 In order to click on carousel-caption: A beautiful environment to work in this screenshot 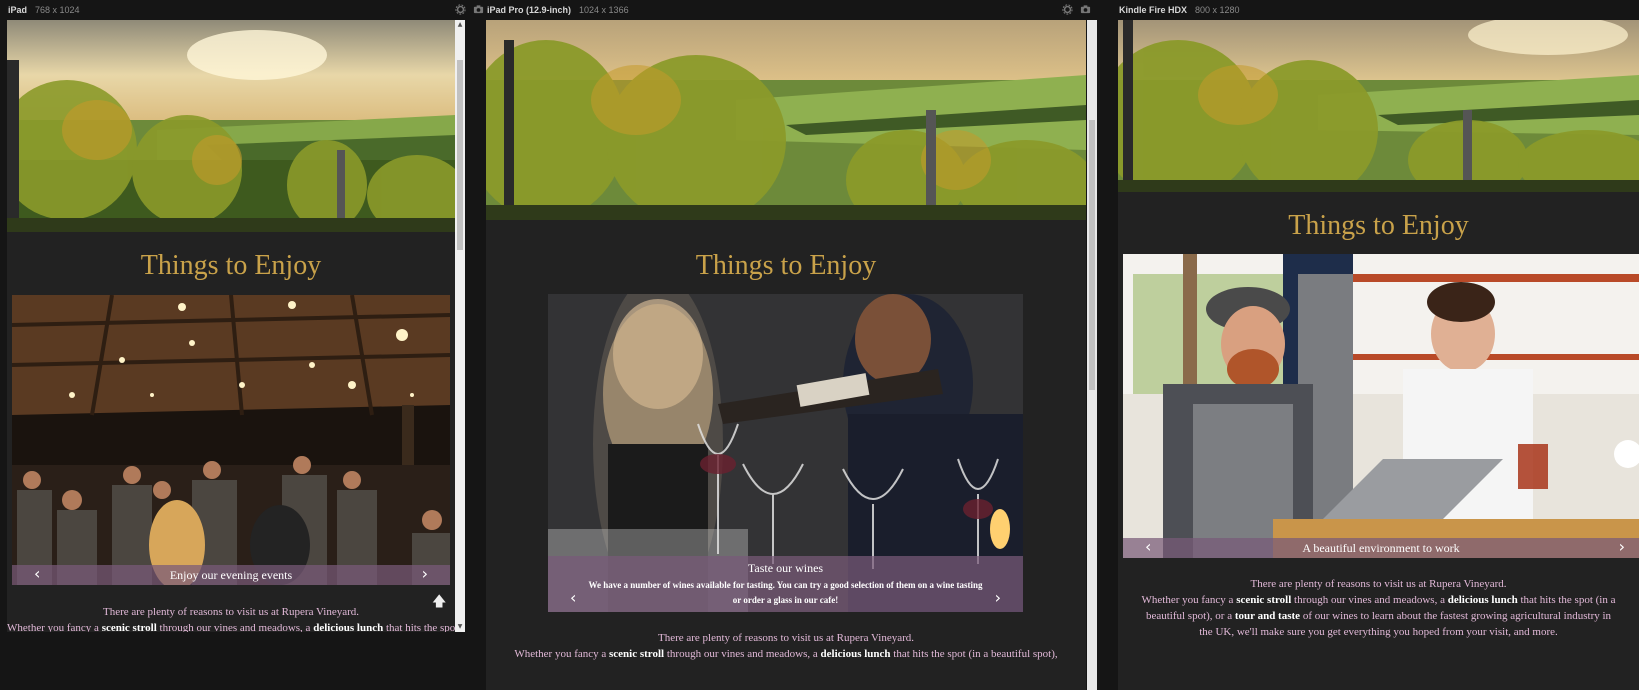, I will do `click(1381, 548)`.